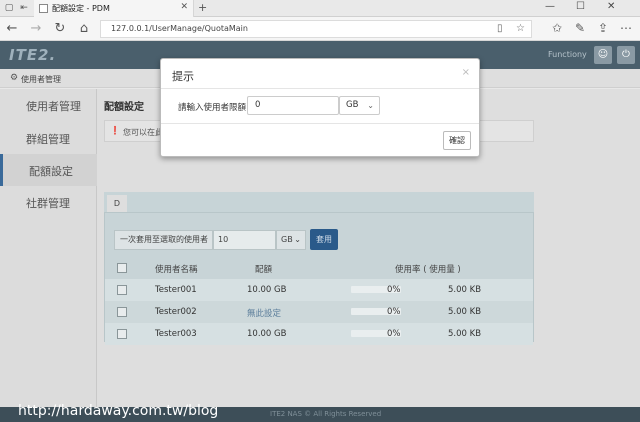  What do you see at coordinates (352, 105) in the screenshot?
I see `unit-value: GB` at bounding box center [352, 105].